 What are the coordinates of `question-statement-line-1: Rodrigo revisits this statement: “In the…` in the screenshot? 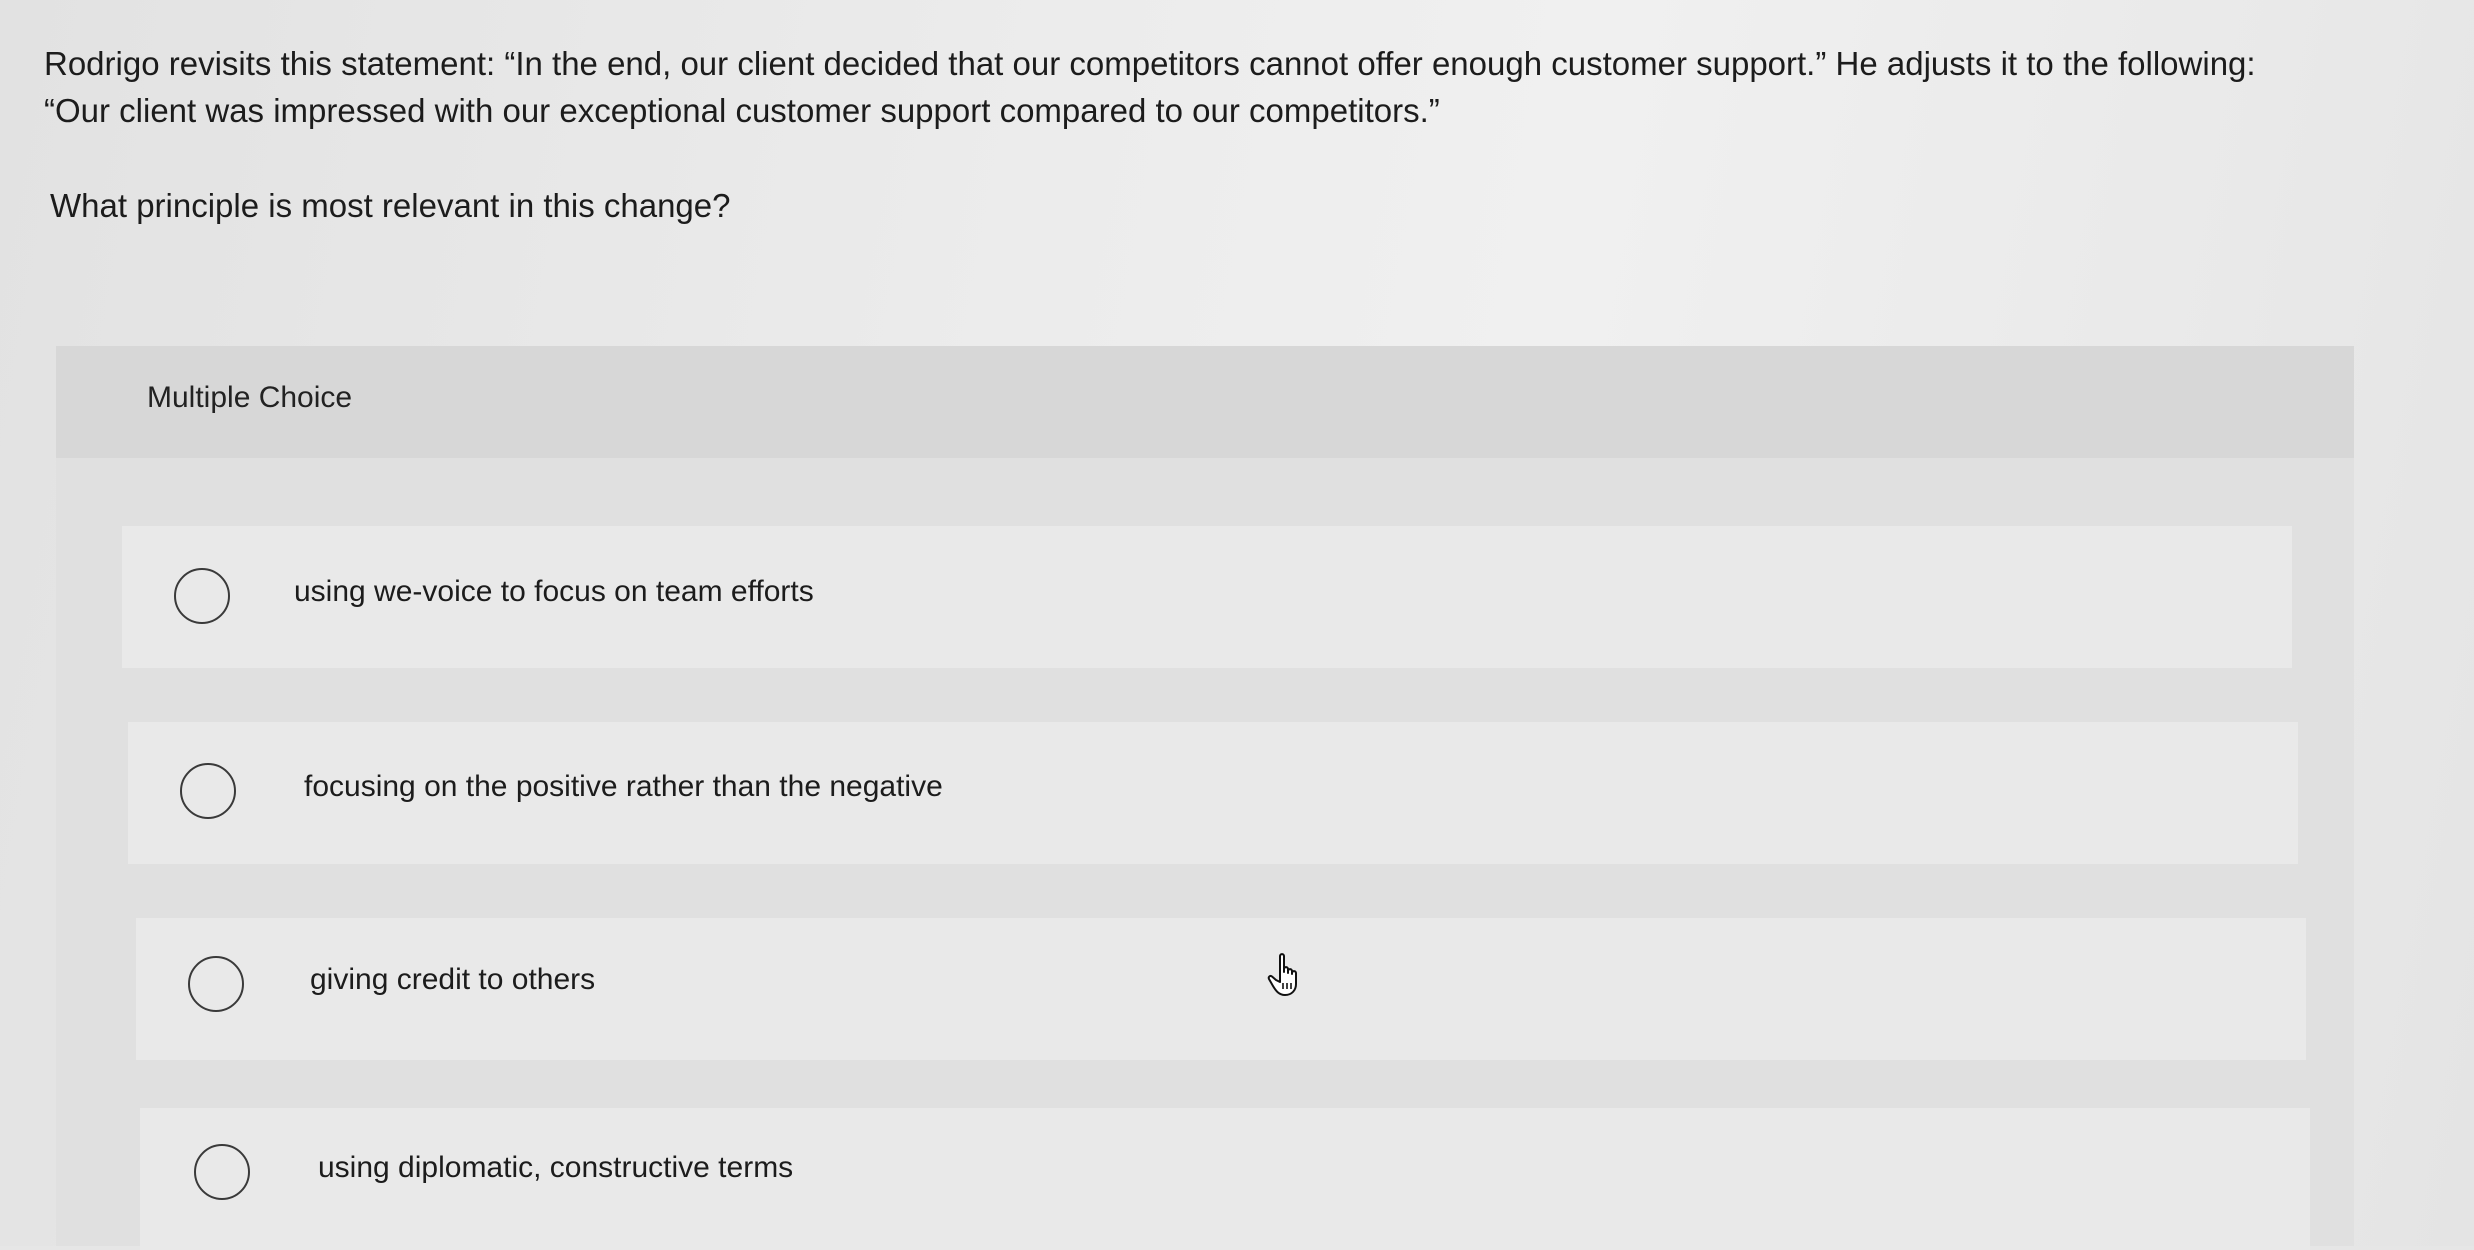 It's located at (1150, 63).